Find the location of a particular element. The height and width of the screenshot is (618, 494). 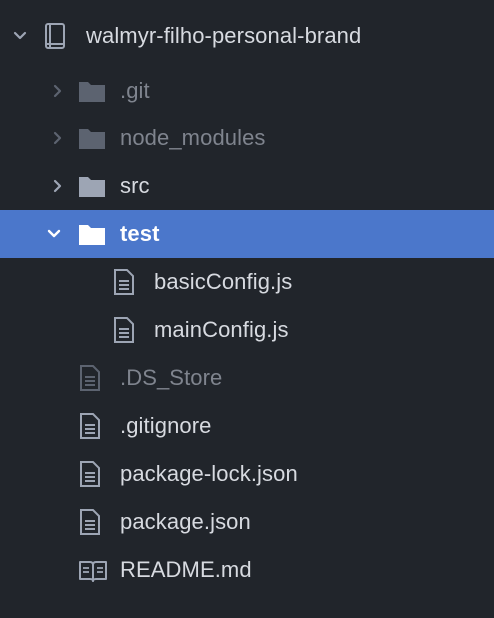

tree-root-project: walmyr-filho-personal-brand is located at coordinates (247, 36).